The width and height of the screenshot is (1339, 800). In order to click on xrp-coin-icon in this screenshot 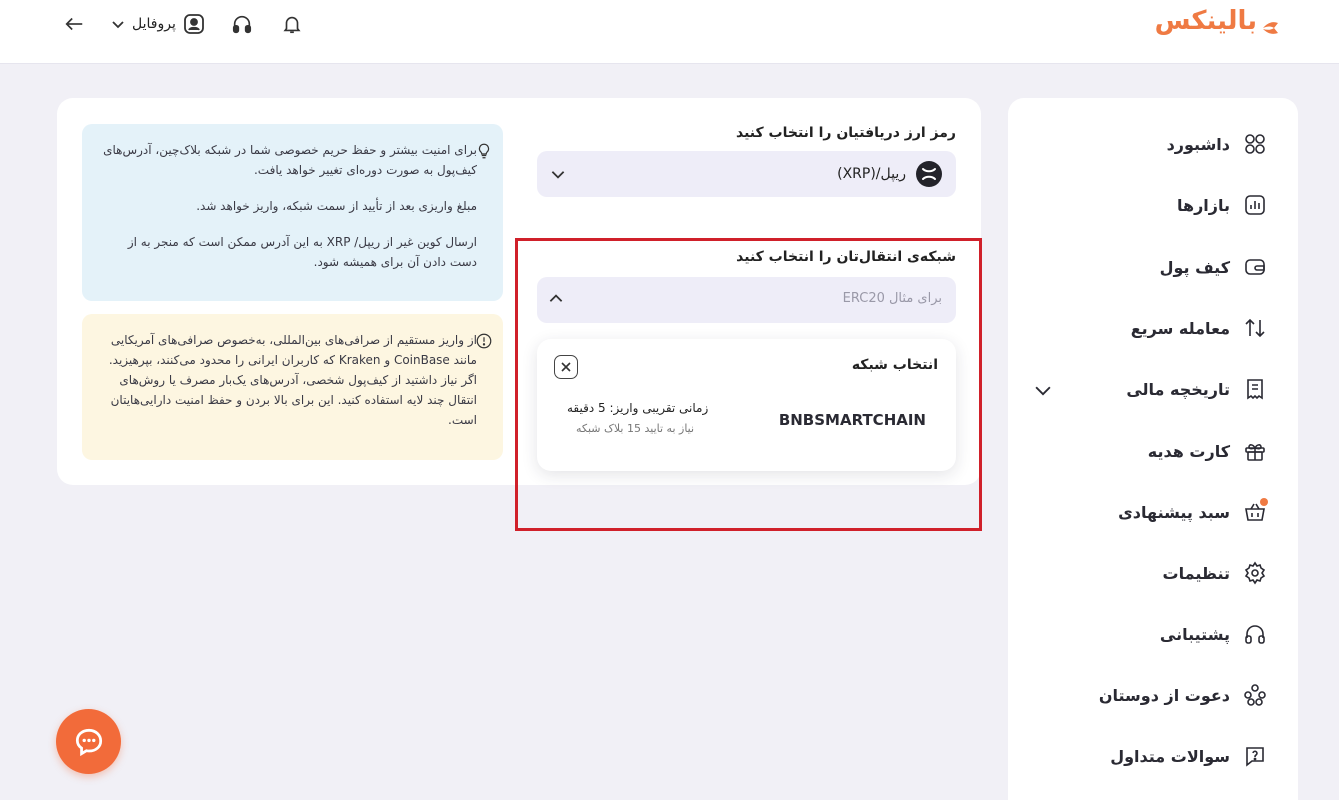, I will do `click(929, 174)`.